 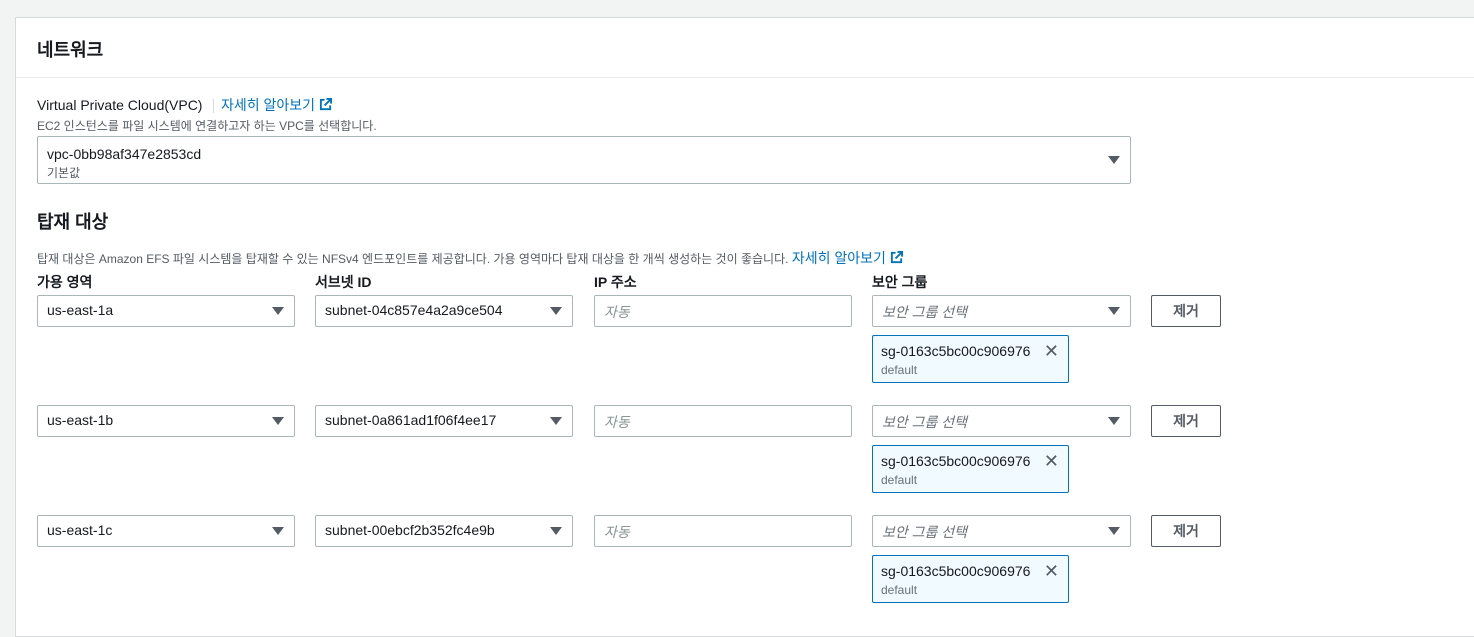 I want to click on az-select: us-east-1b, so click(x=166, y=421).